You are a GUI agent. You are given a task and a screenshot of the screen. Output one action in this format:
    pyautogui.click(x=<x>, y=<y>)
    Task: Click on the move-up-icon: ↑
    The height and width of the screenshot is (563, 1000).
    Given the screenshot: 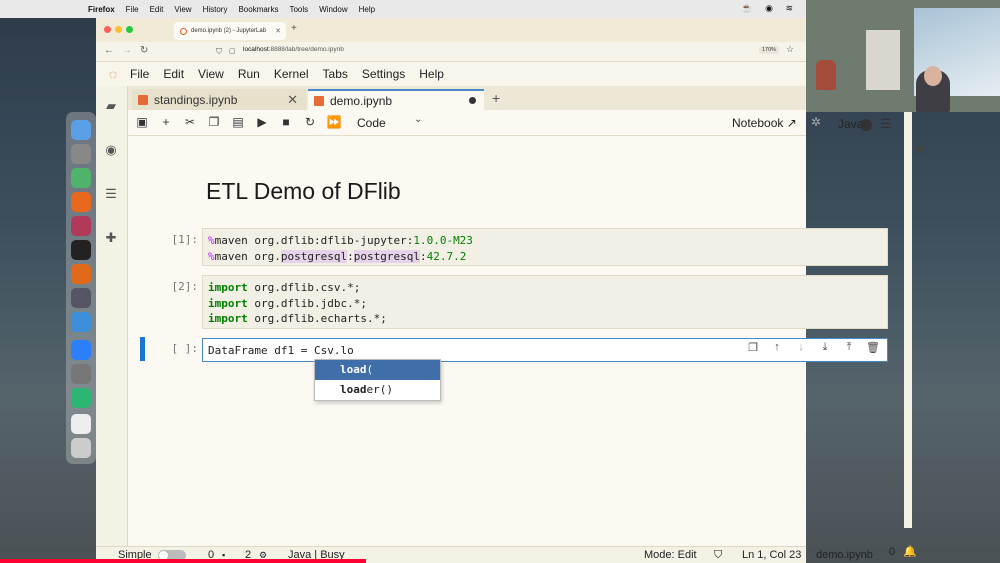 What is the action you would take?
    pyautogui.click(x=777, y=347)
    